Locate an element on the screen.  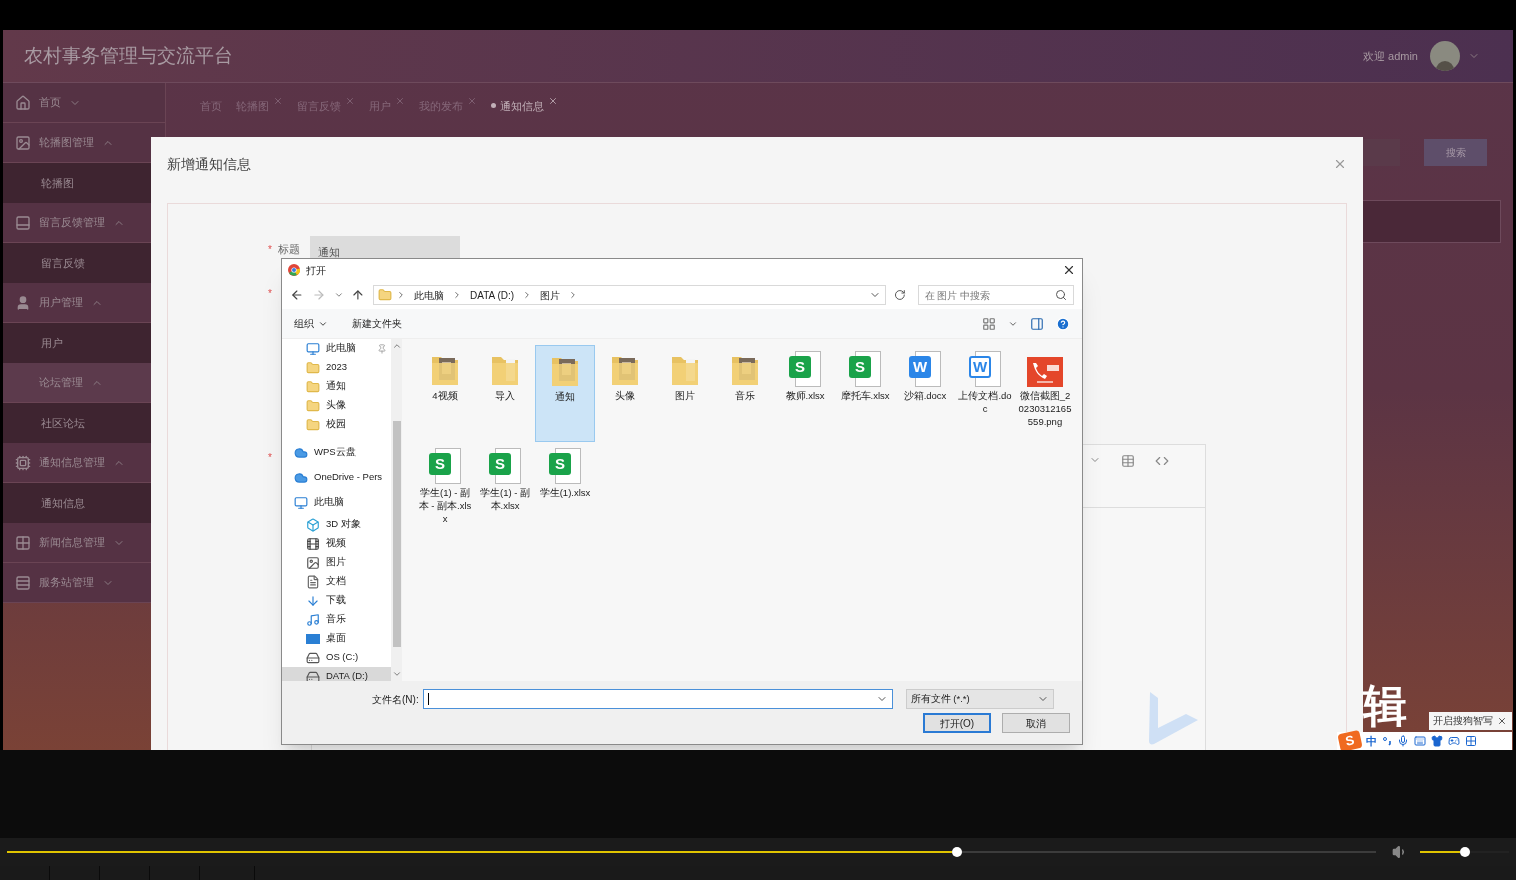
nav-item: 文档 is located at coordinates (336, 581).